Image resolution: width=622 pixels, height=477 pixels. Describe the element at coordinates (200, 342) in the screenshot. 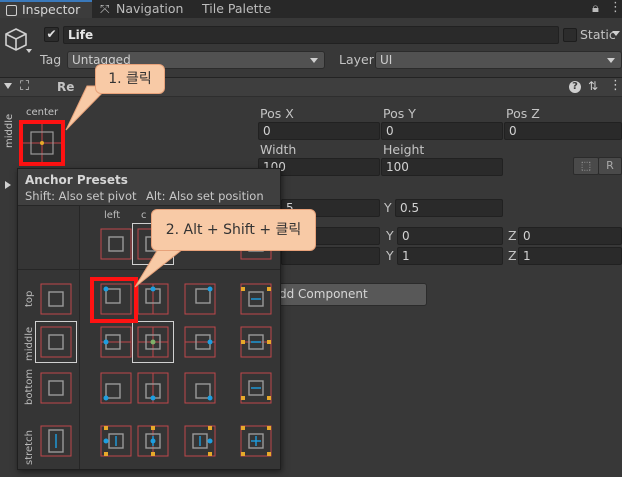

I see `preset-right-middle` at that location.